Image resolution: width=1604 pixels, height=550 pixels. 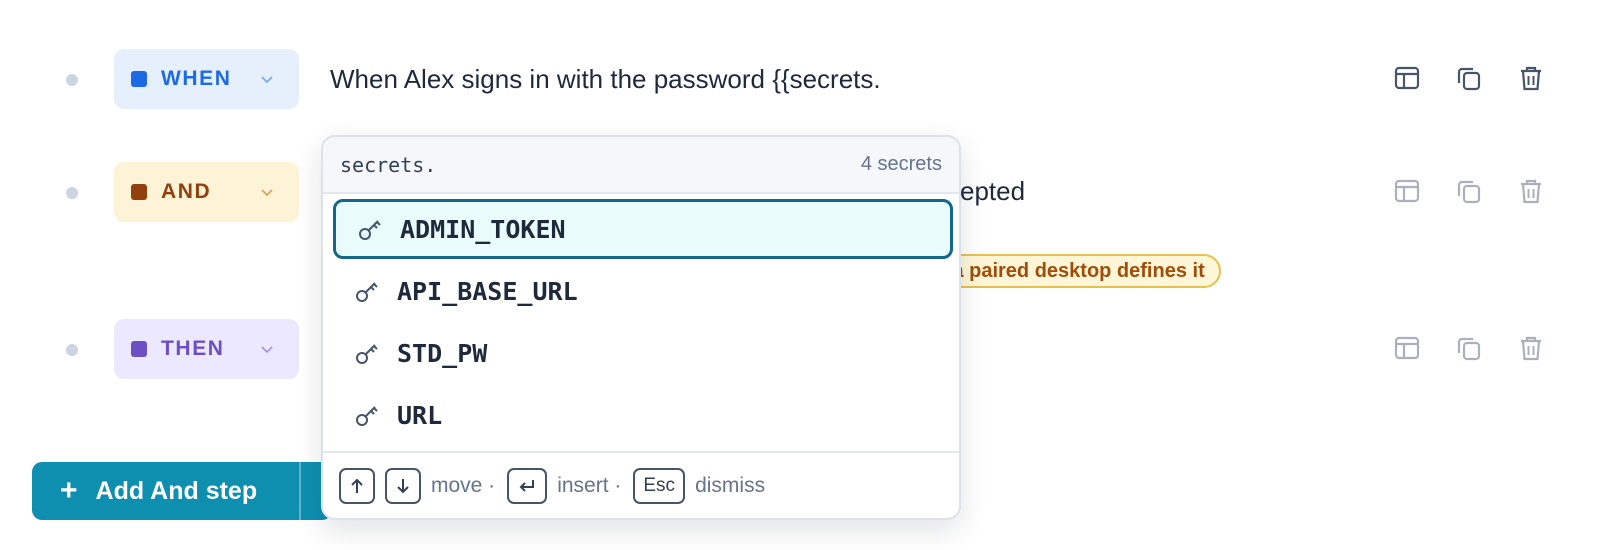 I want to click on esc-key: Esc, so click(x=659, y=485).